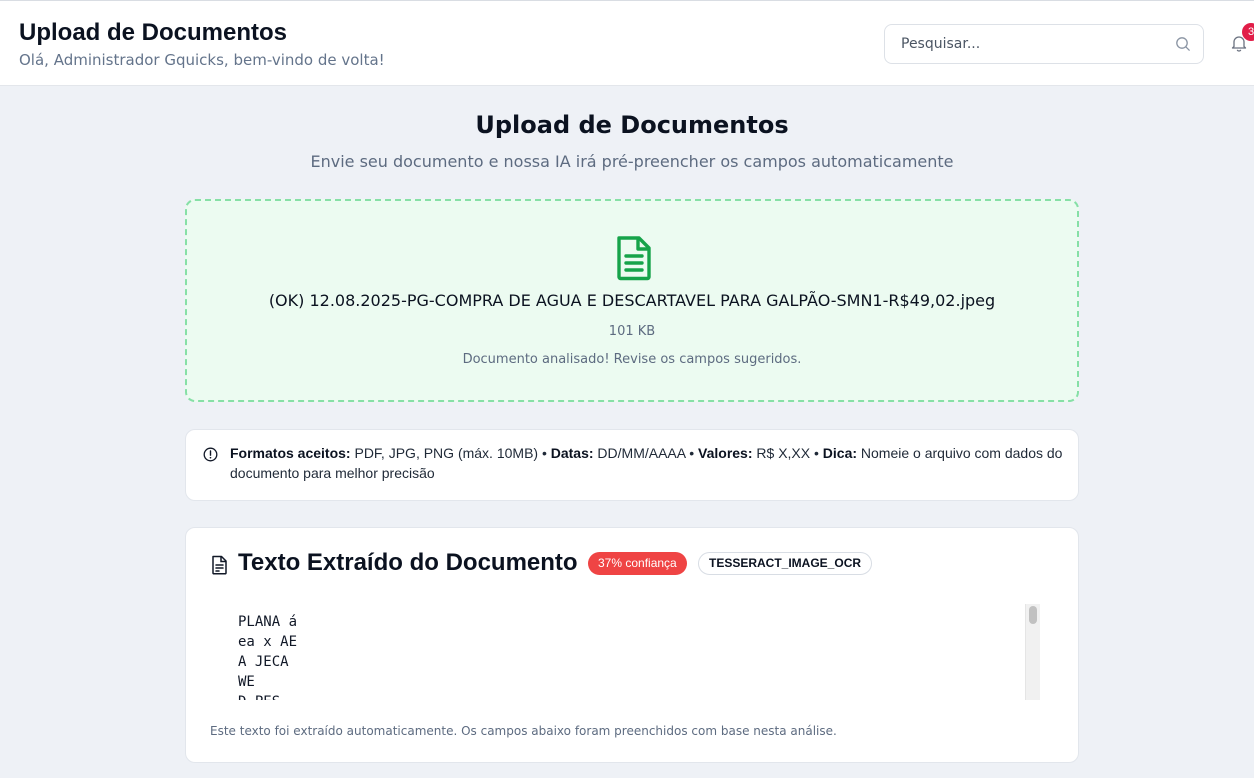  Describe the element at coordinates (840, 453) in the screenshot. I see `tip-label: Dica:` at that location.